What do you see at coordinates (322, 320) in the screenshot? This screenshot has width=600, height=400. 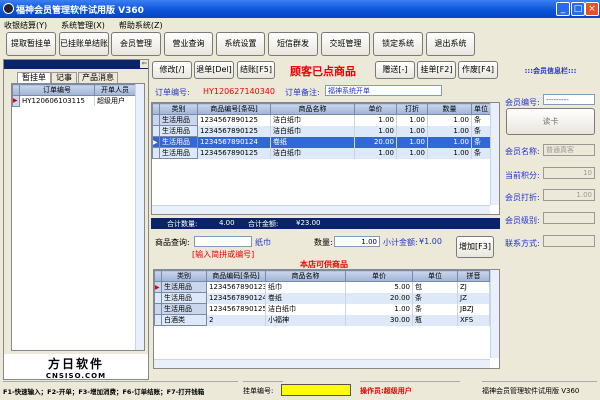 I see `table-row: 白酒类 2 小福神 30.00 瓶 XFS` at bounding box center [322, 320].